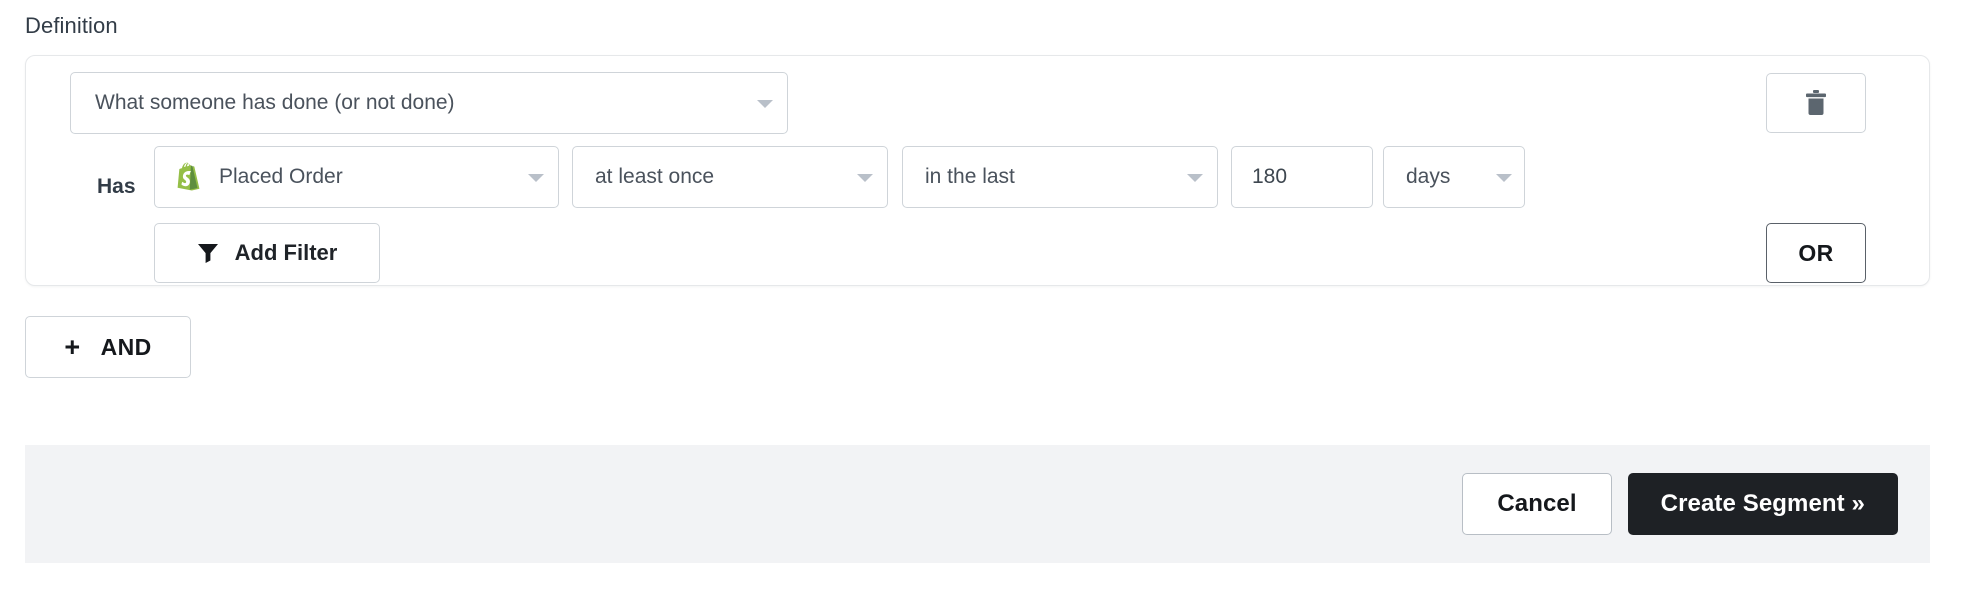 The image size is (1962, 596). I want to click on trash-icon, so click(1816, 103).